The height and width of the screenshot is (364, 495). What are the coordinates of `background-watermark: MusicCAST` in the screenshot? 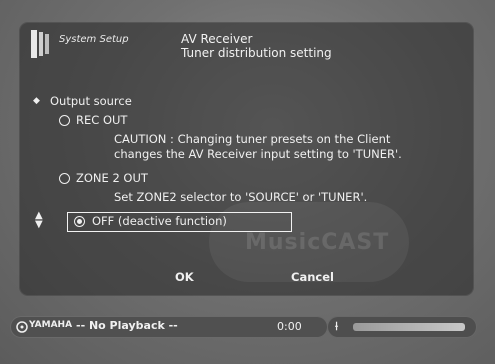 It's located at (317, 242).